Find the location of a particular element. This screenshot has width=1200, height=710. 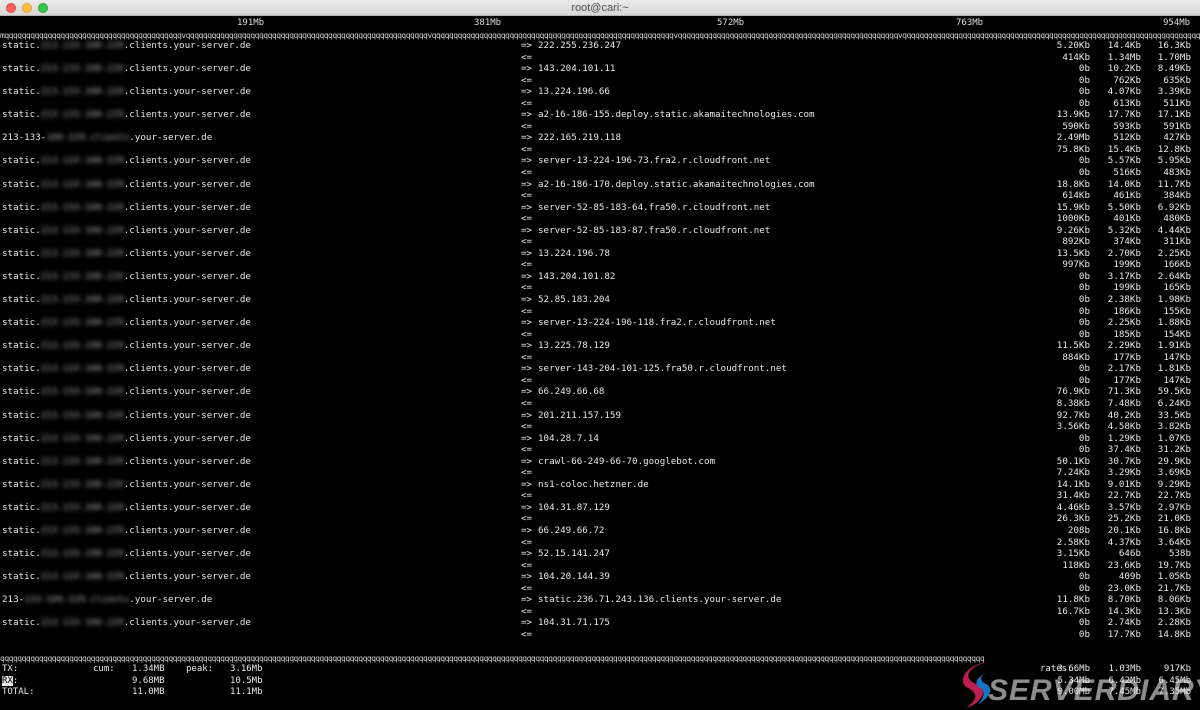

out-rate-40s: 33.5Kb is located at coordinates (1174, 415).